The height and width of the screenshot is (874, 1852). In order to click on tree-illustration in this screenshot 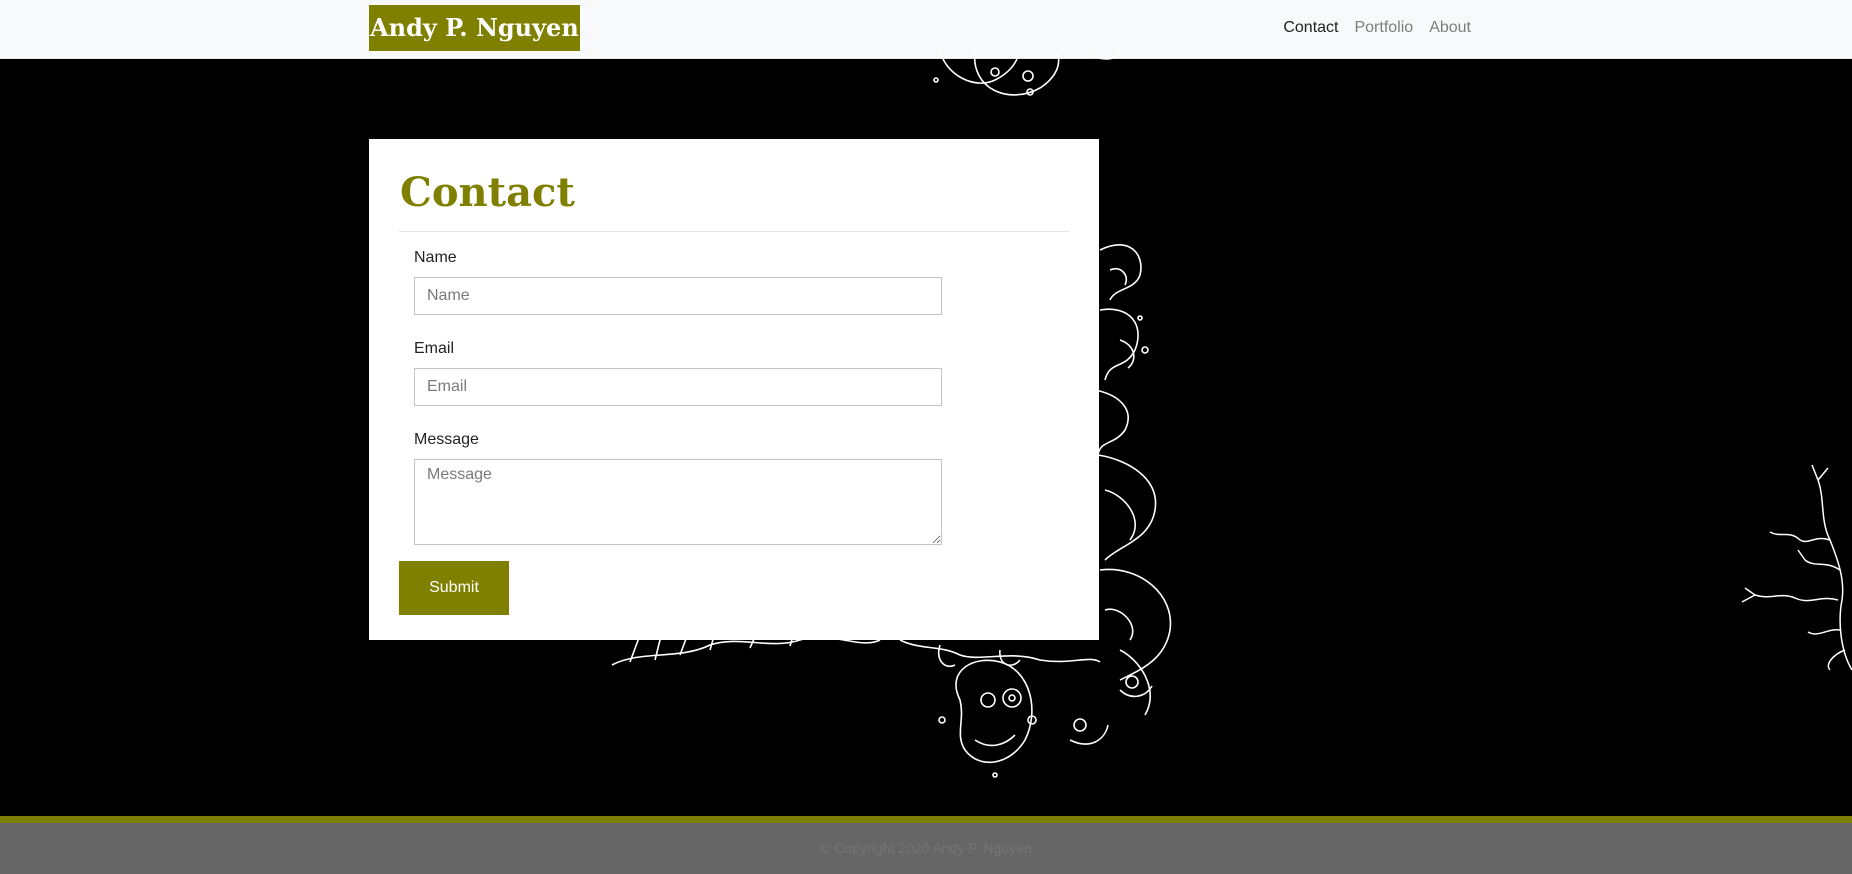, I will do `click(1796, 567)`.